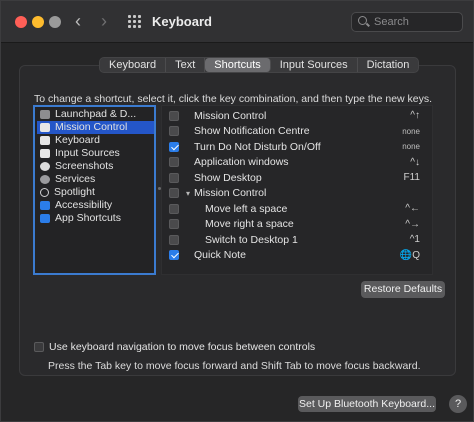  I want to click on minimize-button, so click(38, 22).